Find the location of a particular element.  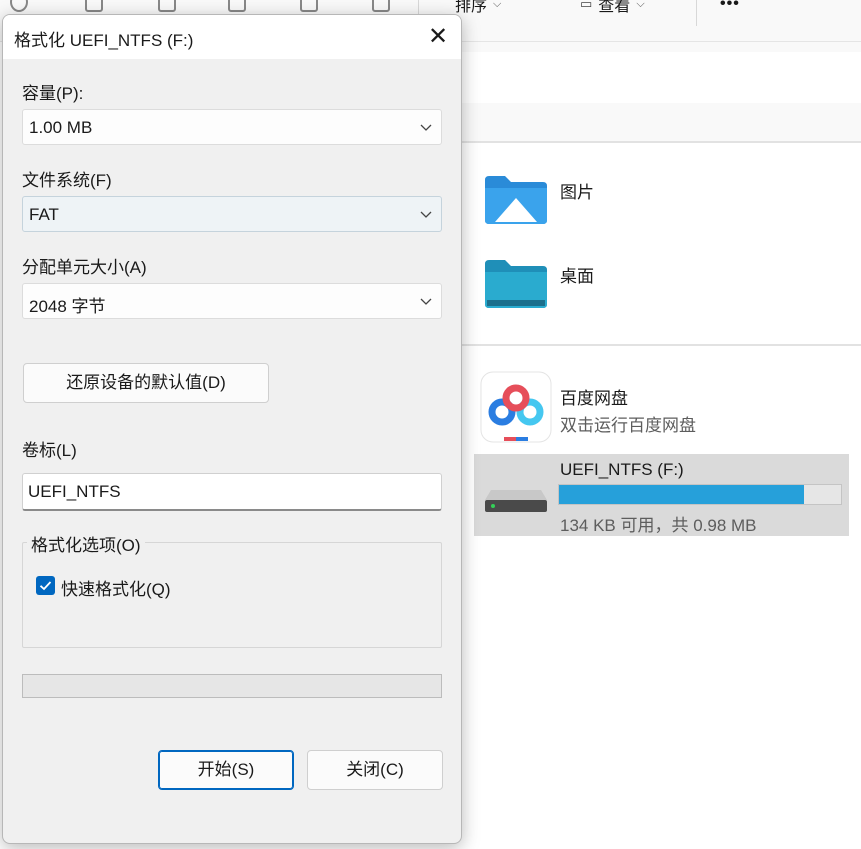

volume-label-value: UEFI_NTFS is located at coordinates (74, 491).